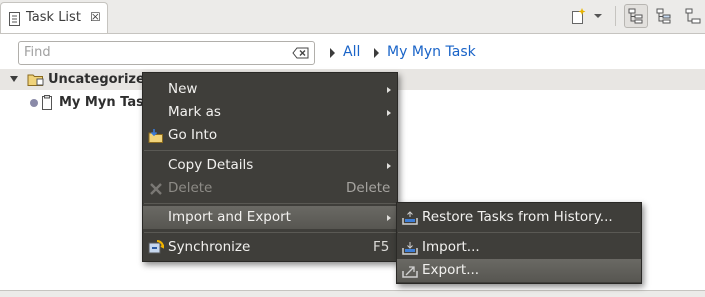 The image size is (705, 297). What do you see at coordinates (229, 217) in the screenshot?
I see `menu-item-label: Import and Export` at bounding box center [229, 217].